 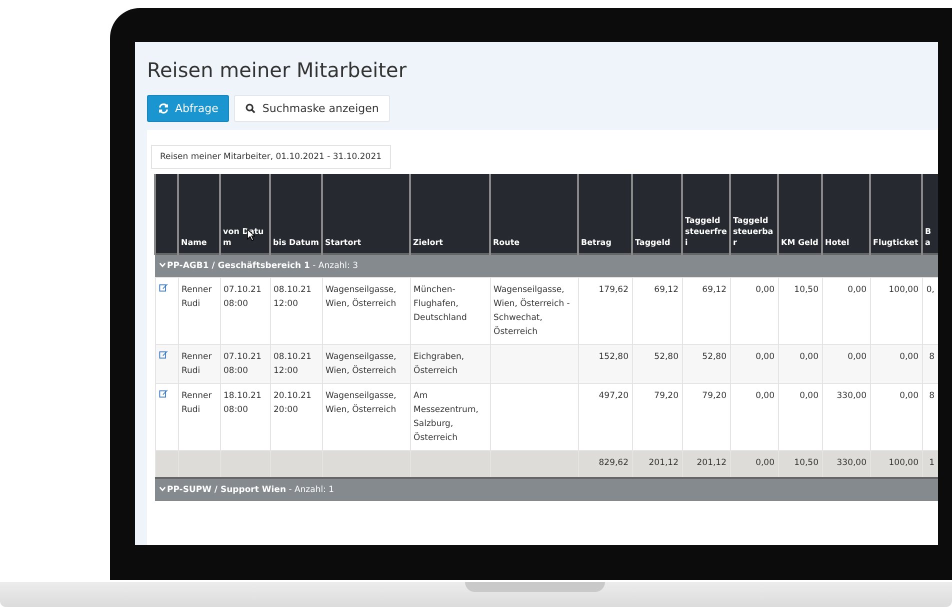 What do you see at coordinates (534, 311) in the screenshot?
I see `table-cell: Wagenseilgasse, Wien, Österreich - Schwechat, Österreich` at bounding box center [534, 311].